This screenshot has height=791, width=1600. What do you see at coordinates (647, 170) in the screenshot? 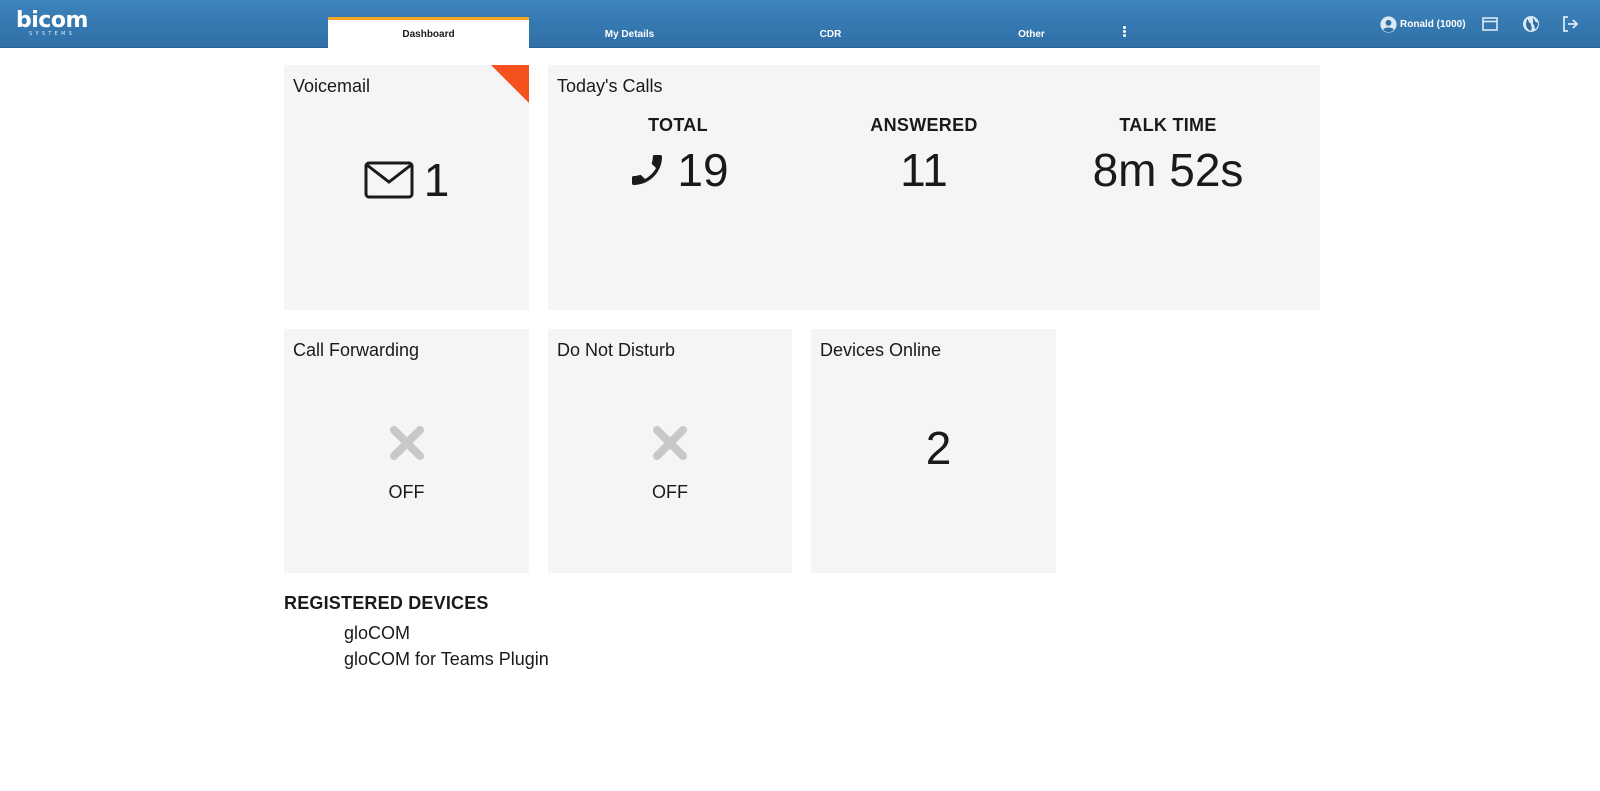
I see `phone-icon` at bounding box center [647, 170].